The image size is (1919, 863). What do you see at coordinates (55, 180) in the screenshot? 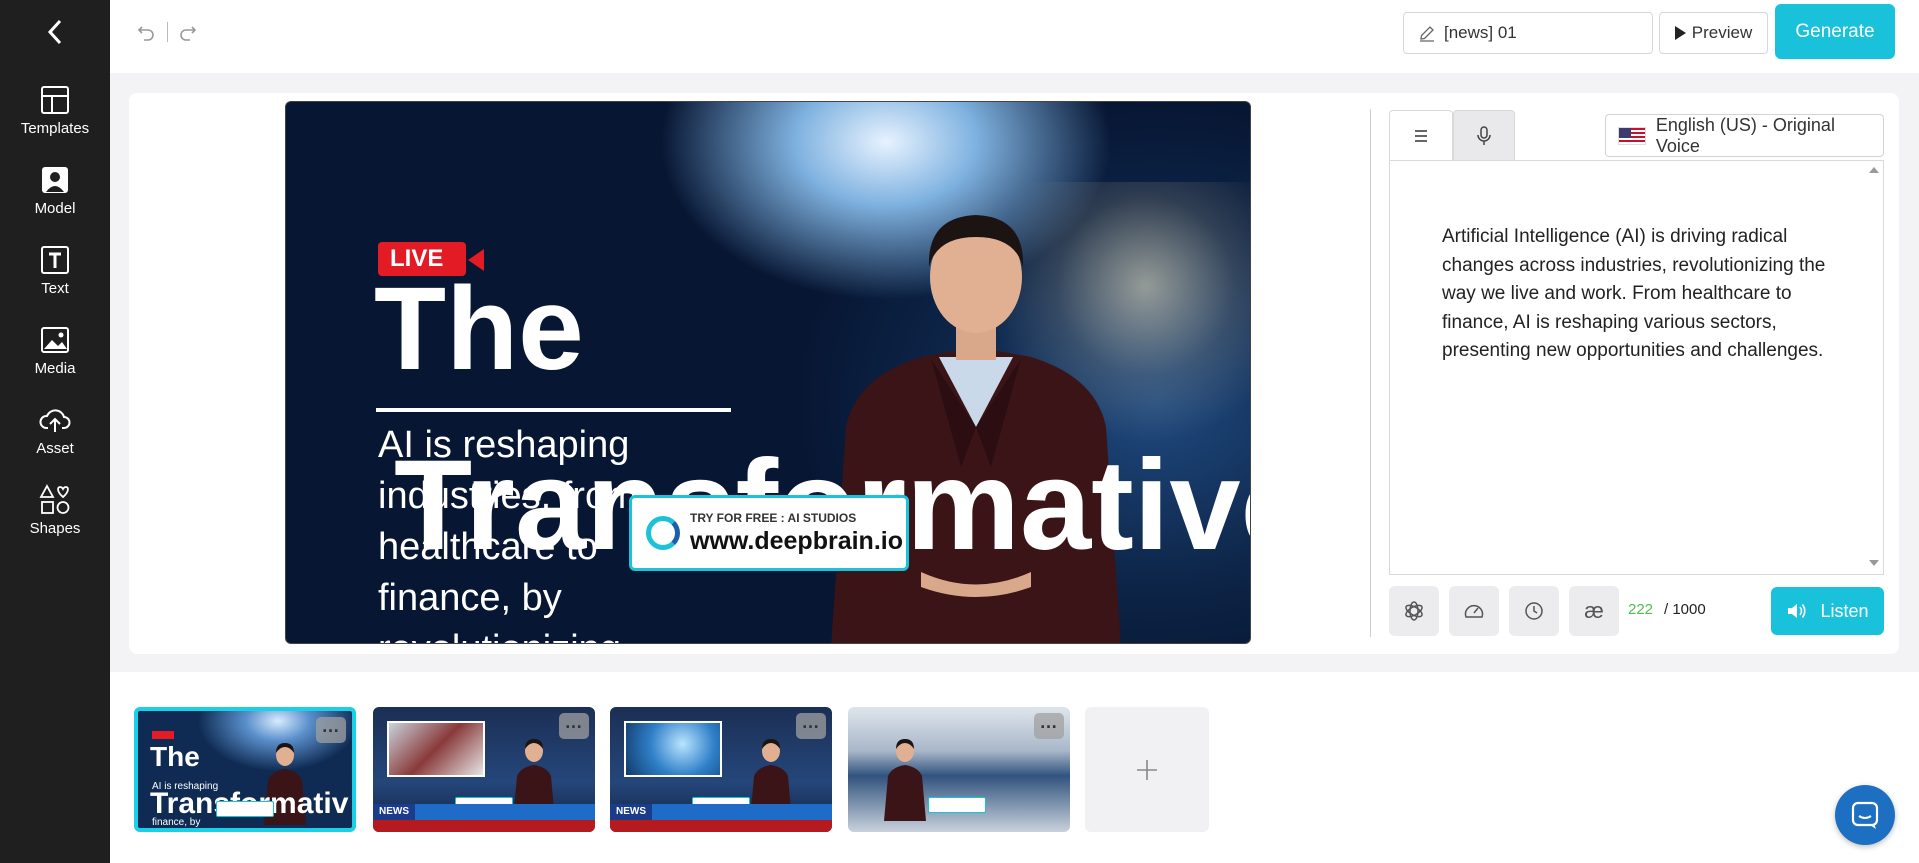
I see `model-icon` at bounding box center [55, 180].